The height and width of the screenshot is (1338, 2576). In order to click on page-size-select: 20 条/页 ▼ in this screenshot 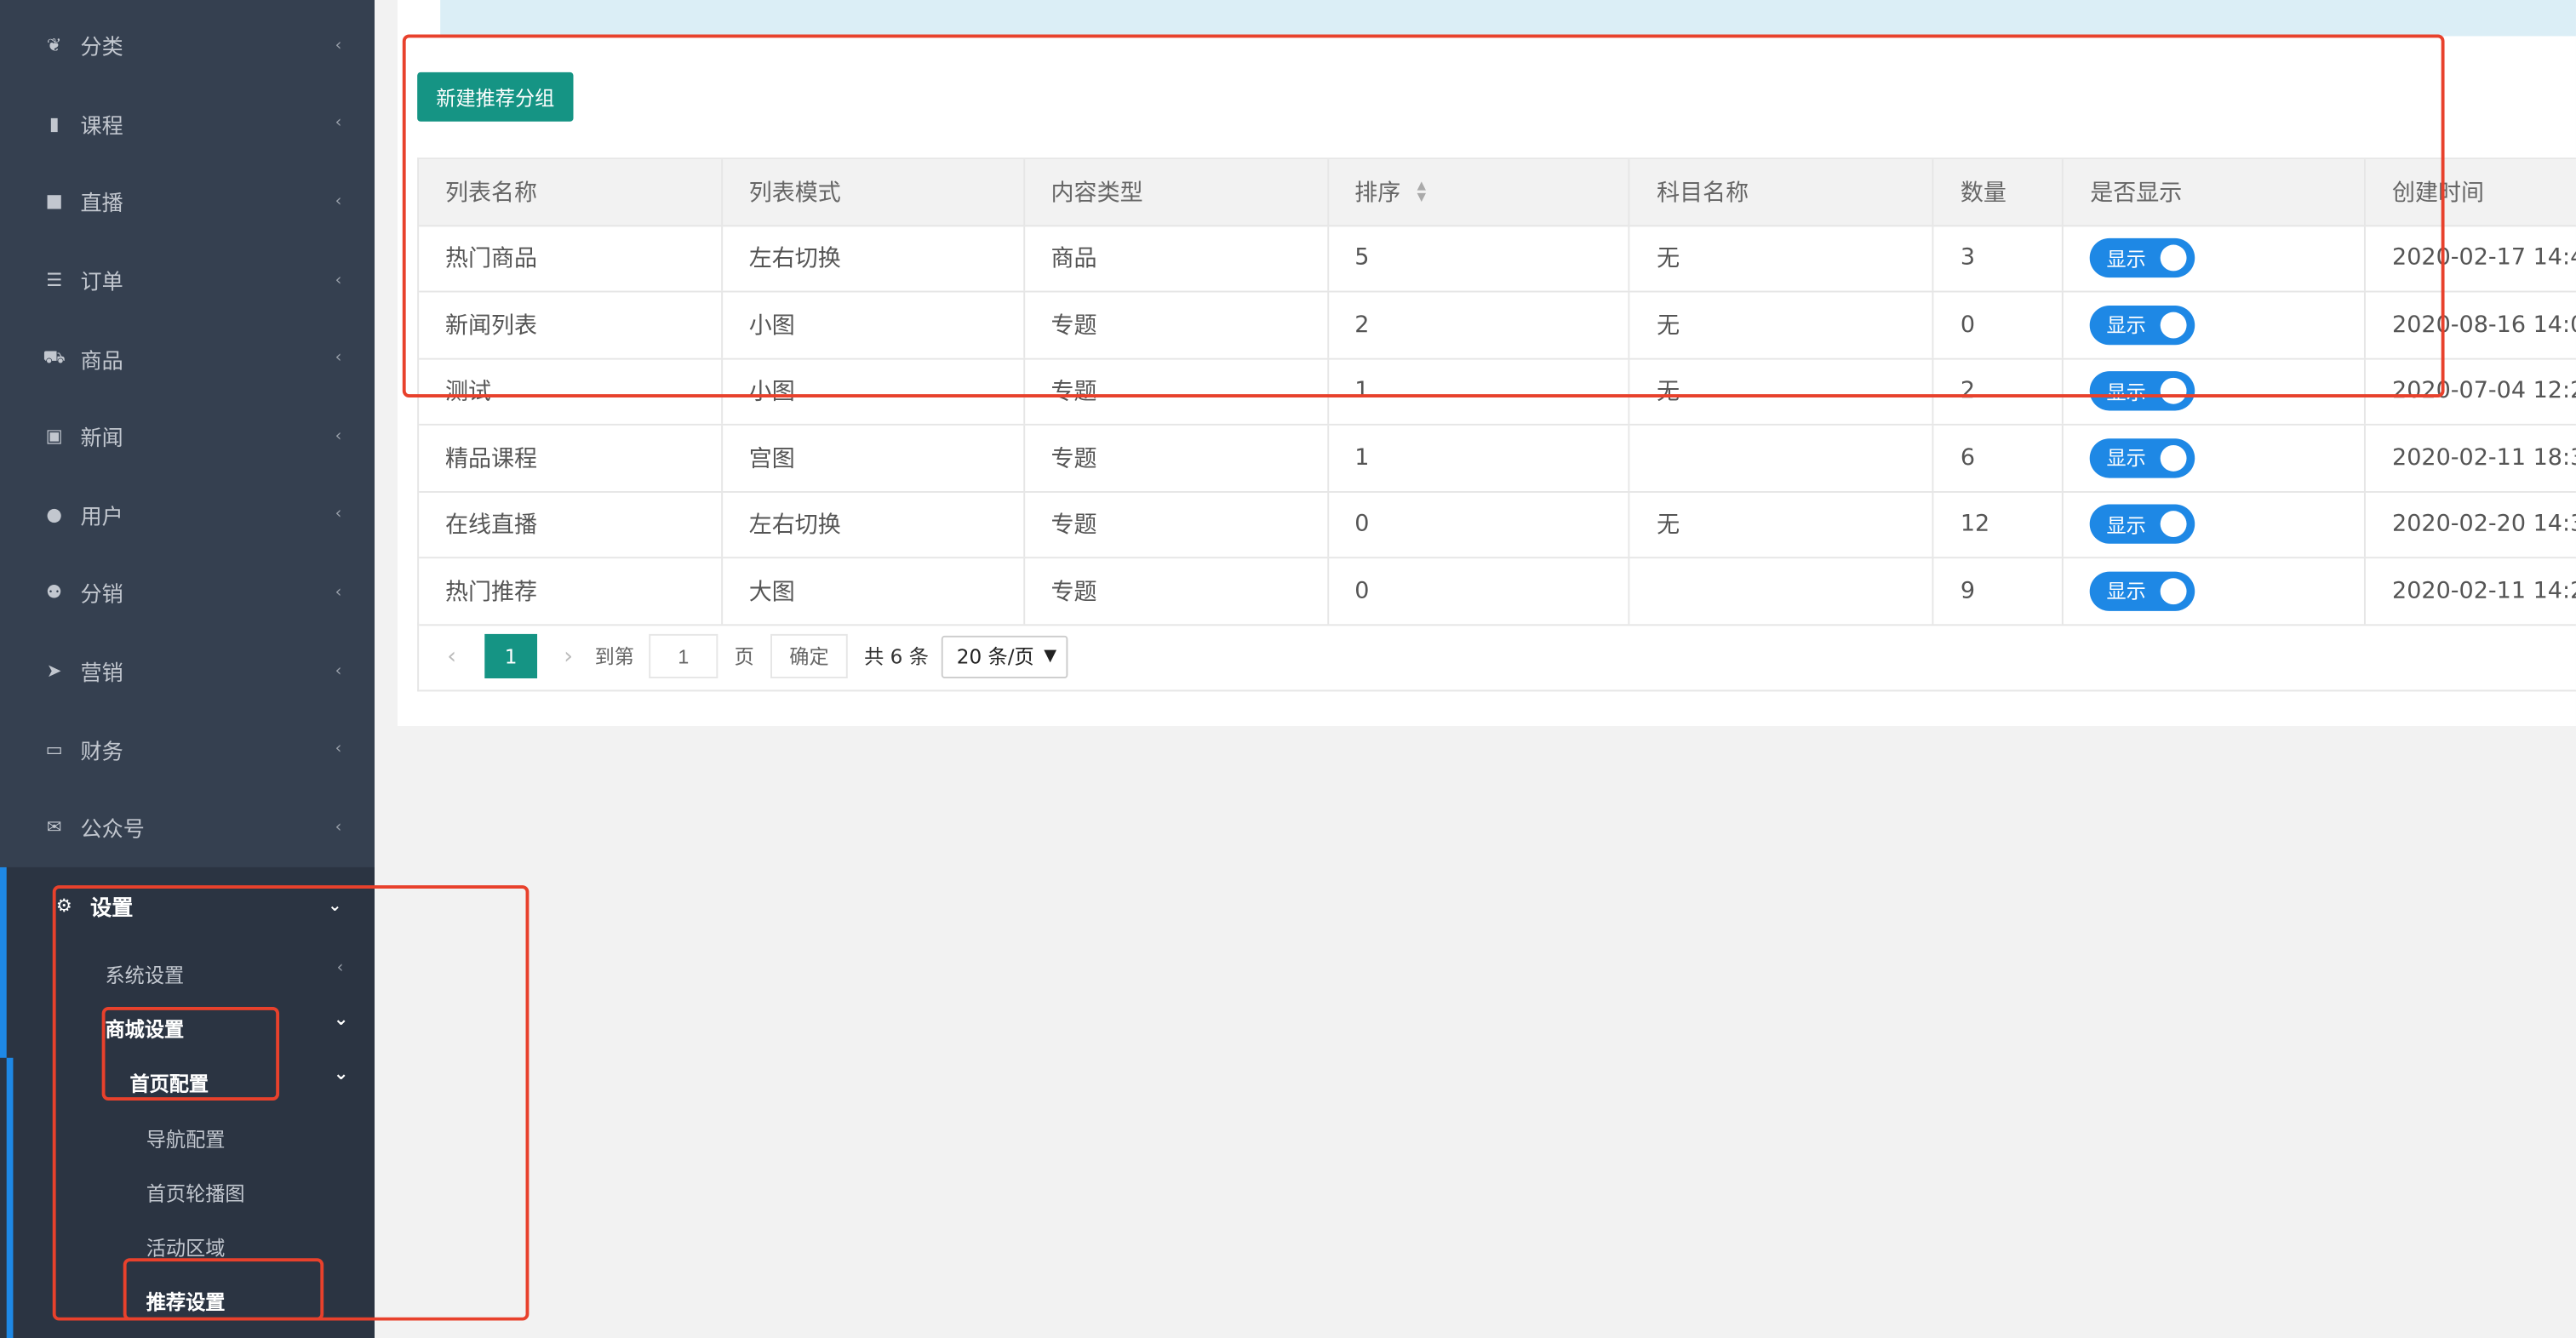, I will do `click(1005, 656)`.